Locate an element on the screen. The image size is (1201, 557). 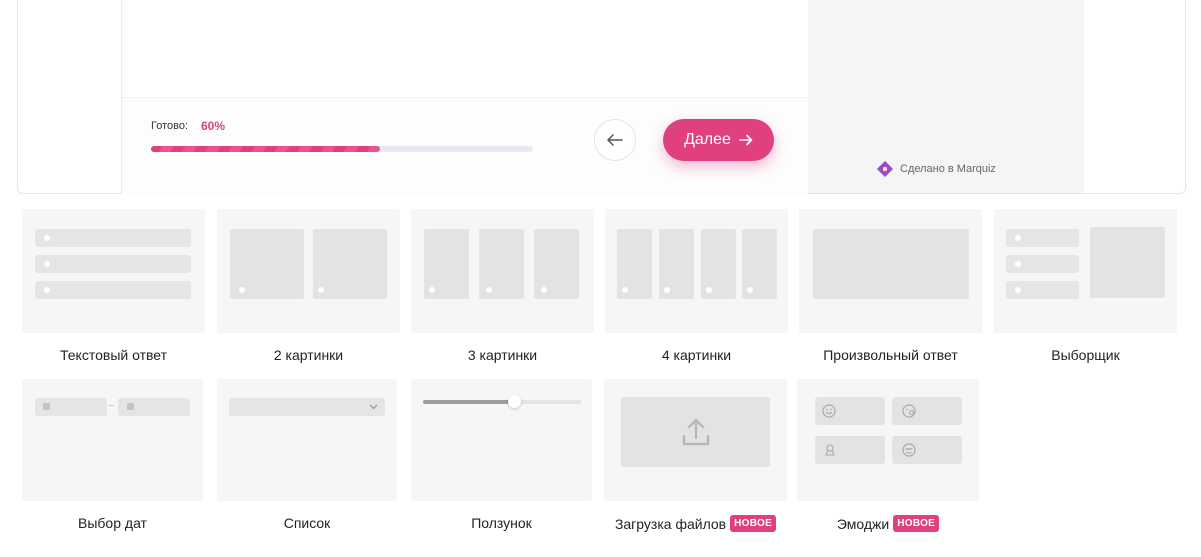
tile-caption: Выборщик is located at coordinates (1085, 355).